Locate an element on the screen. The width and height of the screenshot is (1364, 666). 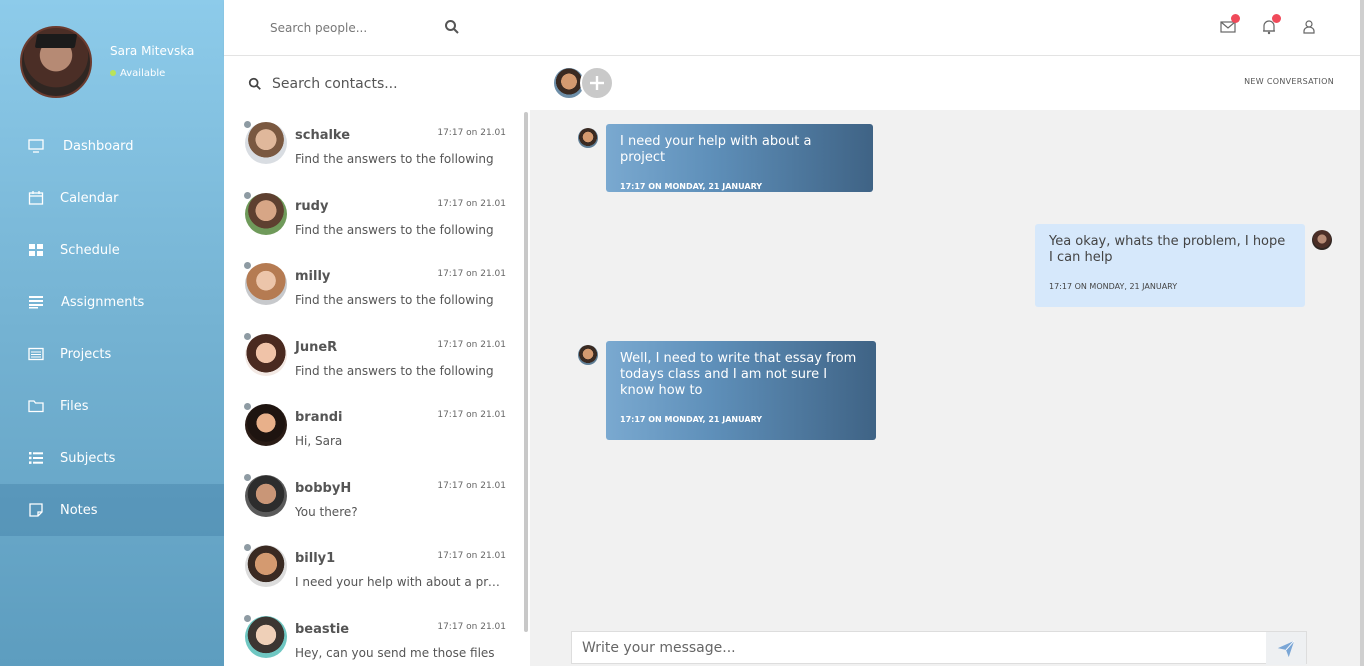
user-avatar is located at coordinates (56, 62).